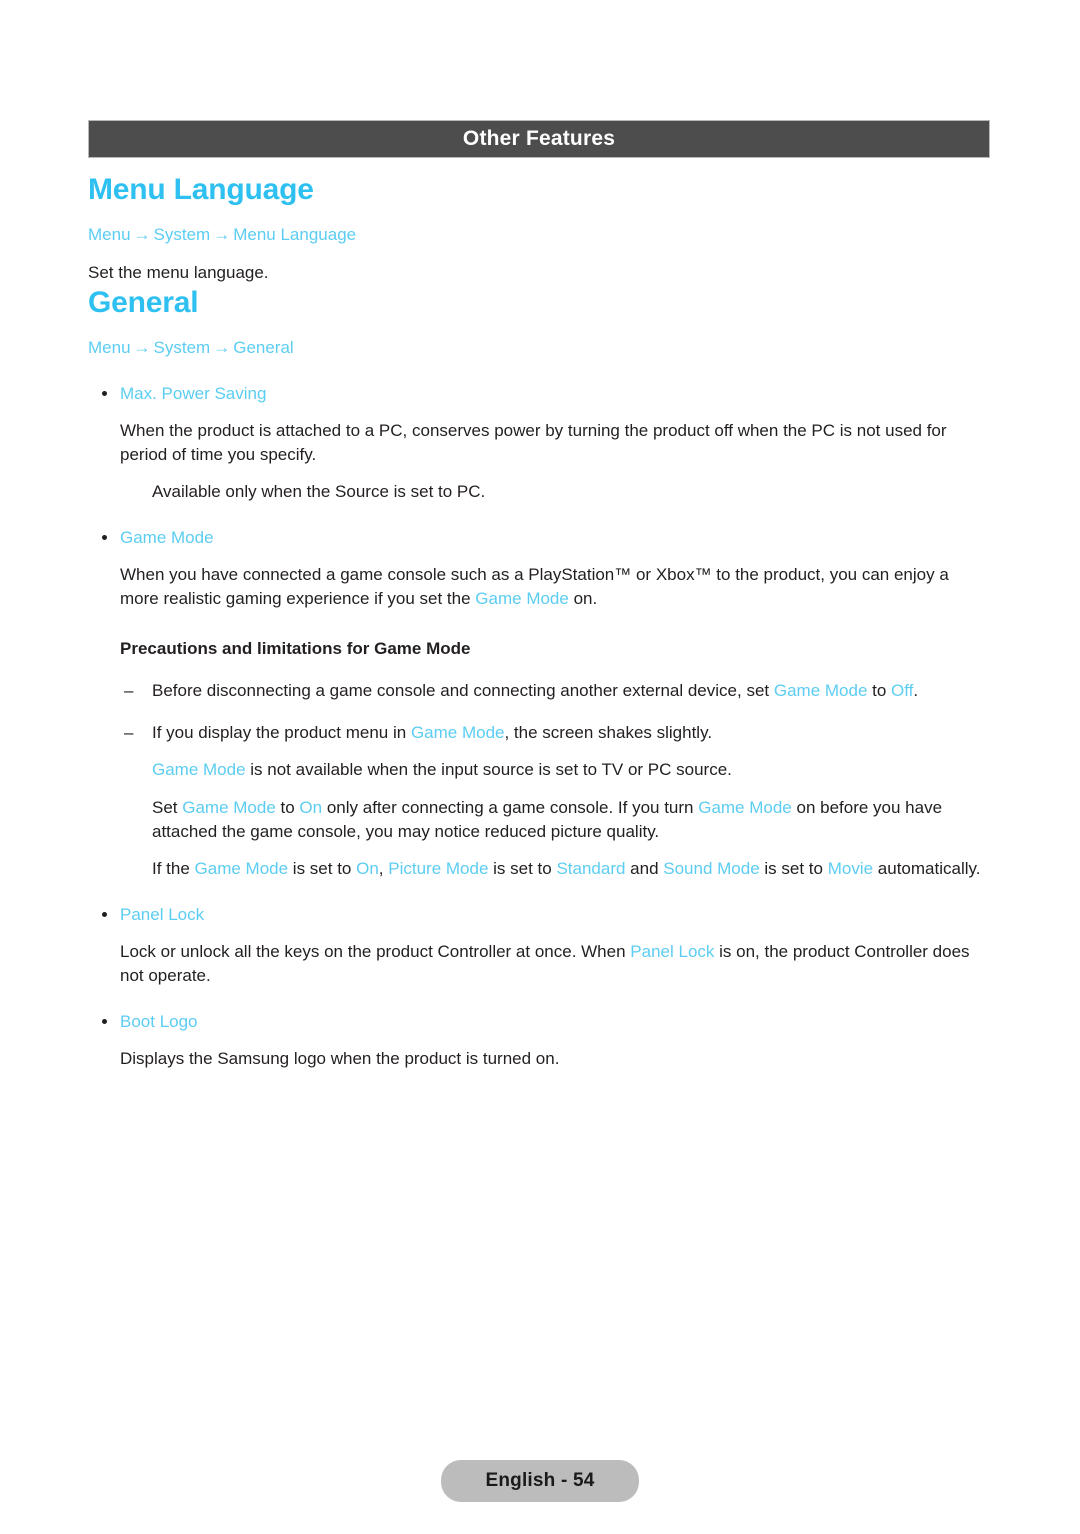 The image size is (1080, 1534). Describe the element at coordinates (281, 733) in the screenshot. I see `text-run: If you display the product menu in` at that location.